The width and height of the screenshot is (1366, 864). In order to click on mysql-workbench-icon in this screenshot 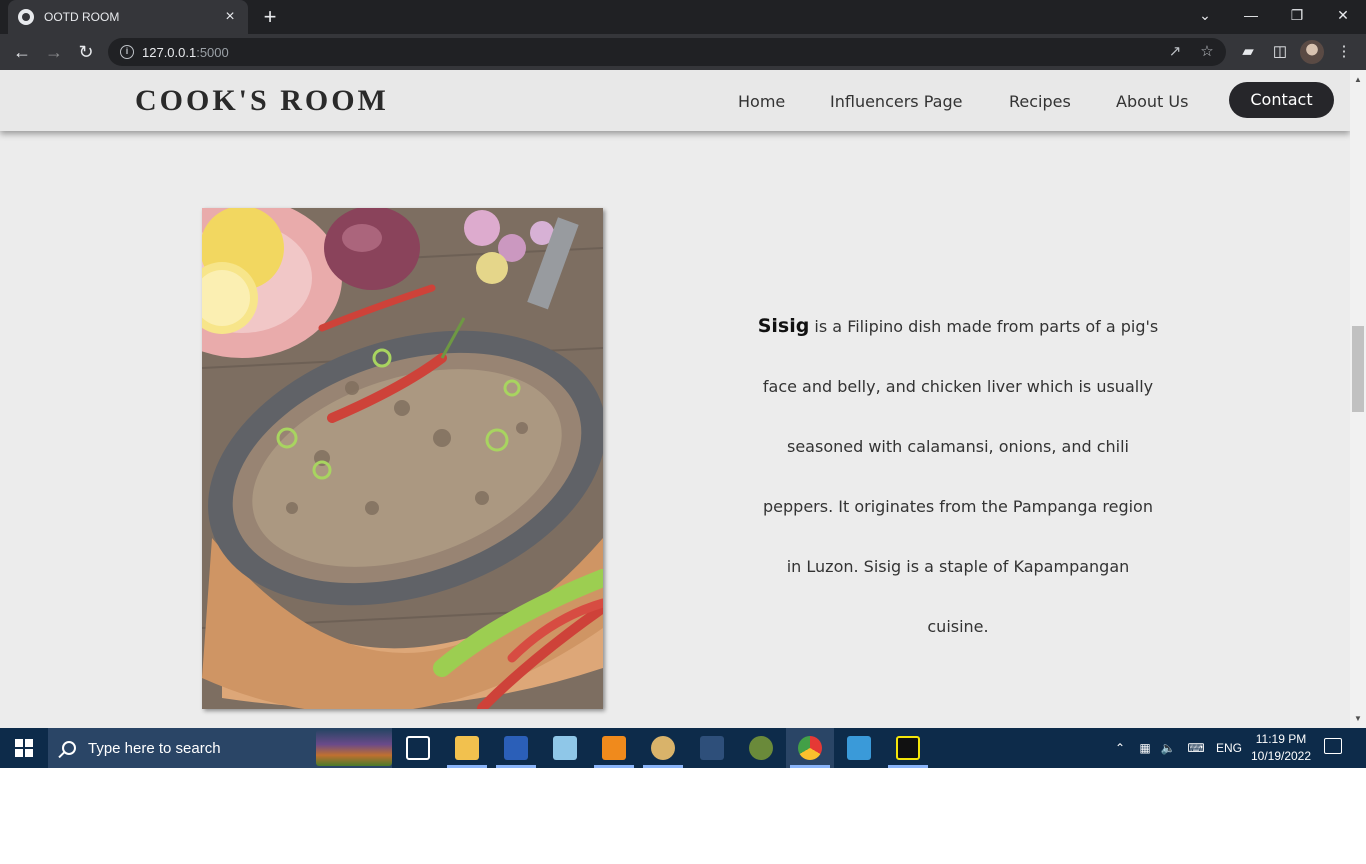, I will do `click(712, 748)`.